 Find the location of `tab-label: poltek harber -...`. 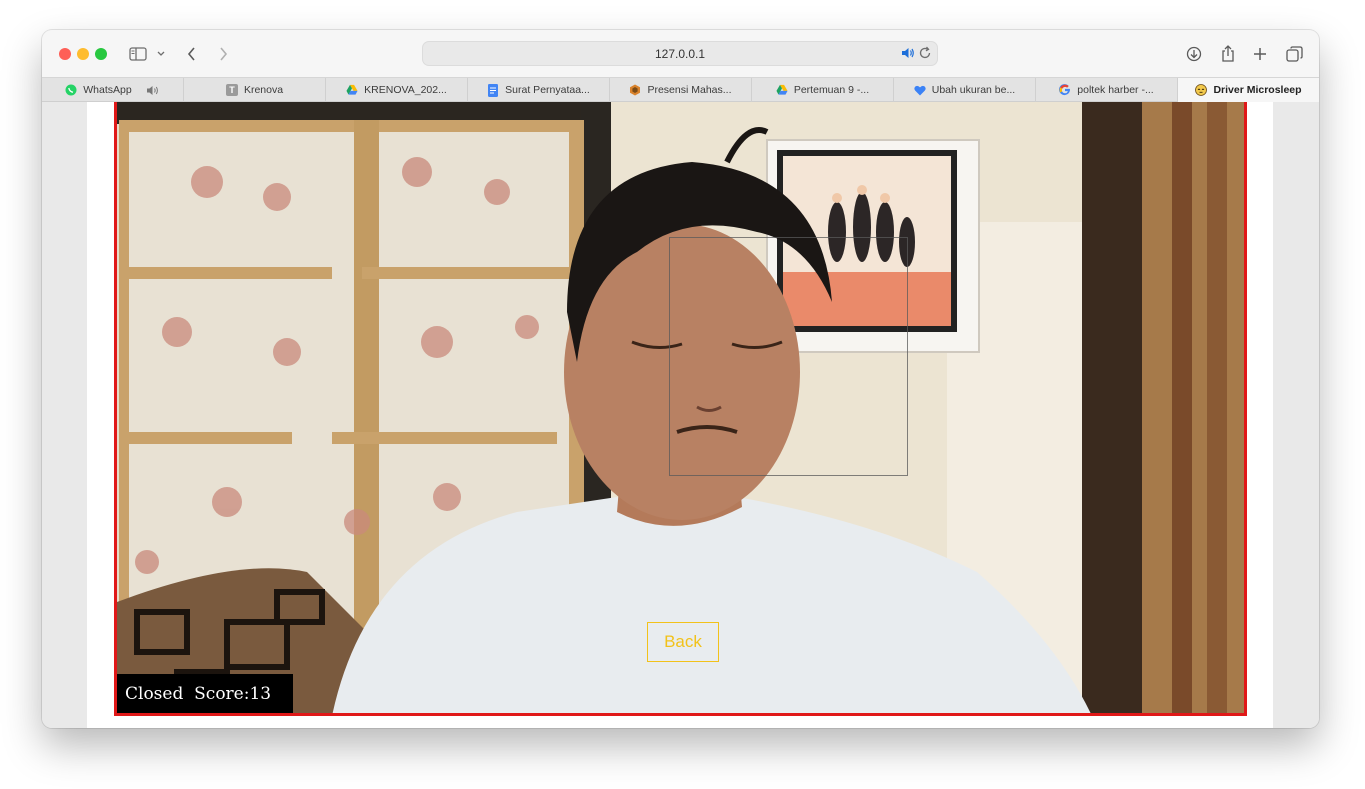

tab-label: poltek harber -... is located at coordinates (1115, 90).